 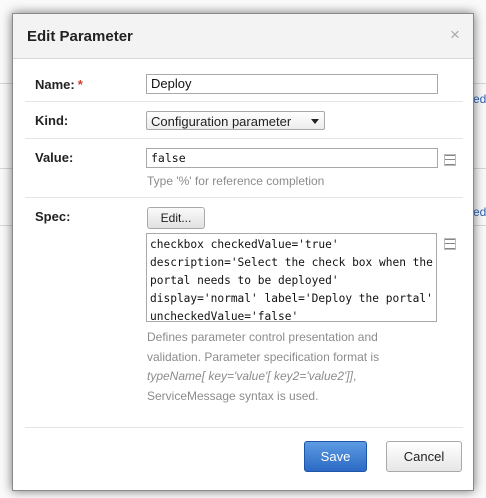 I want to click on value-input: false, so click(x=292, y=158).